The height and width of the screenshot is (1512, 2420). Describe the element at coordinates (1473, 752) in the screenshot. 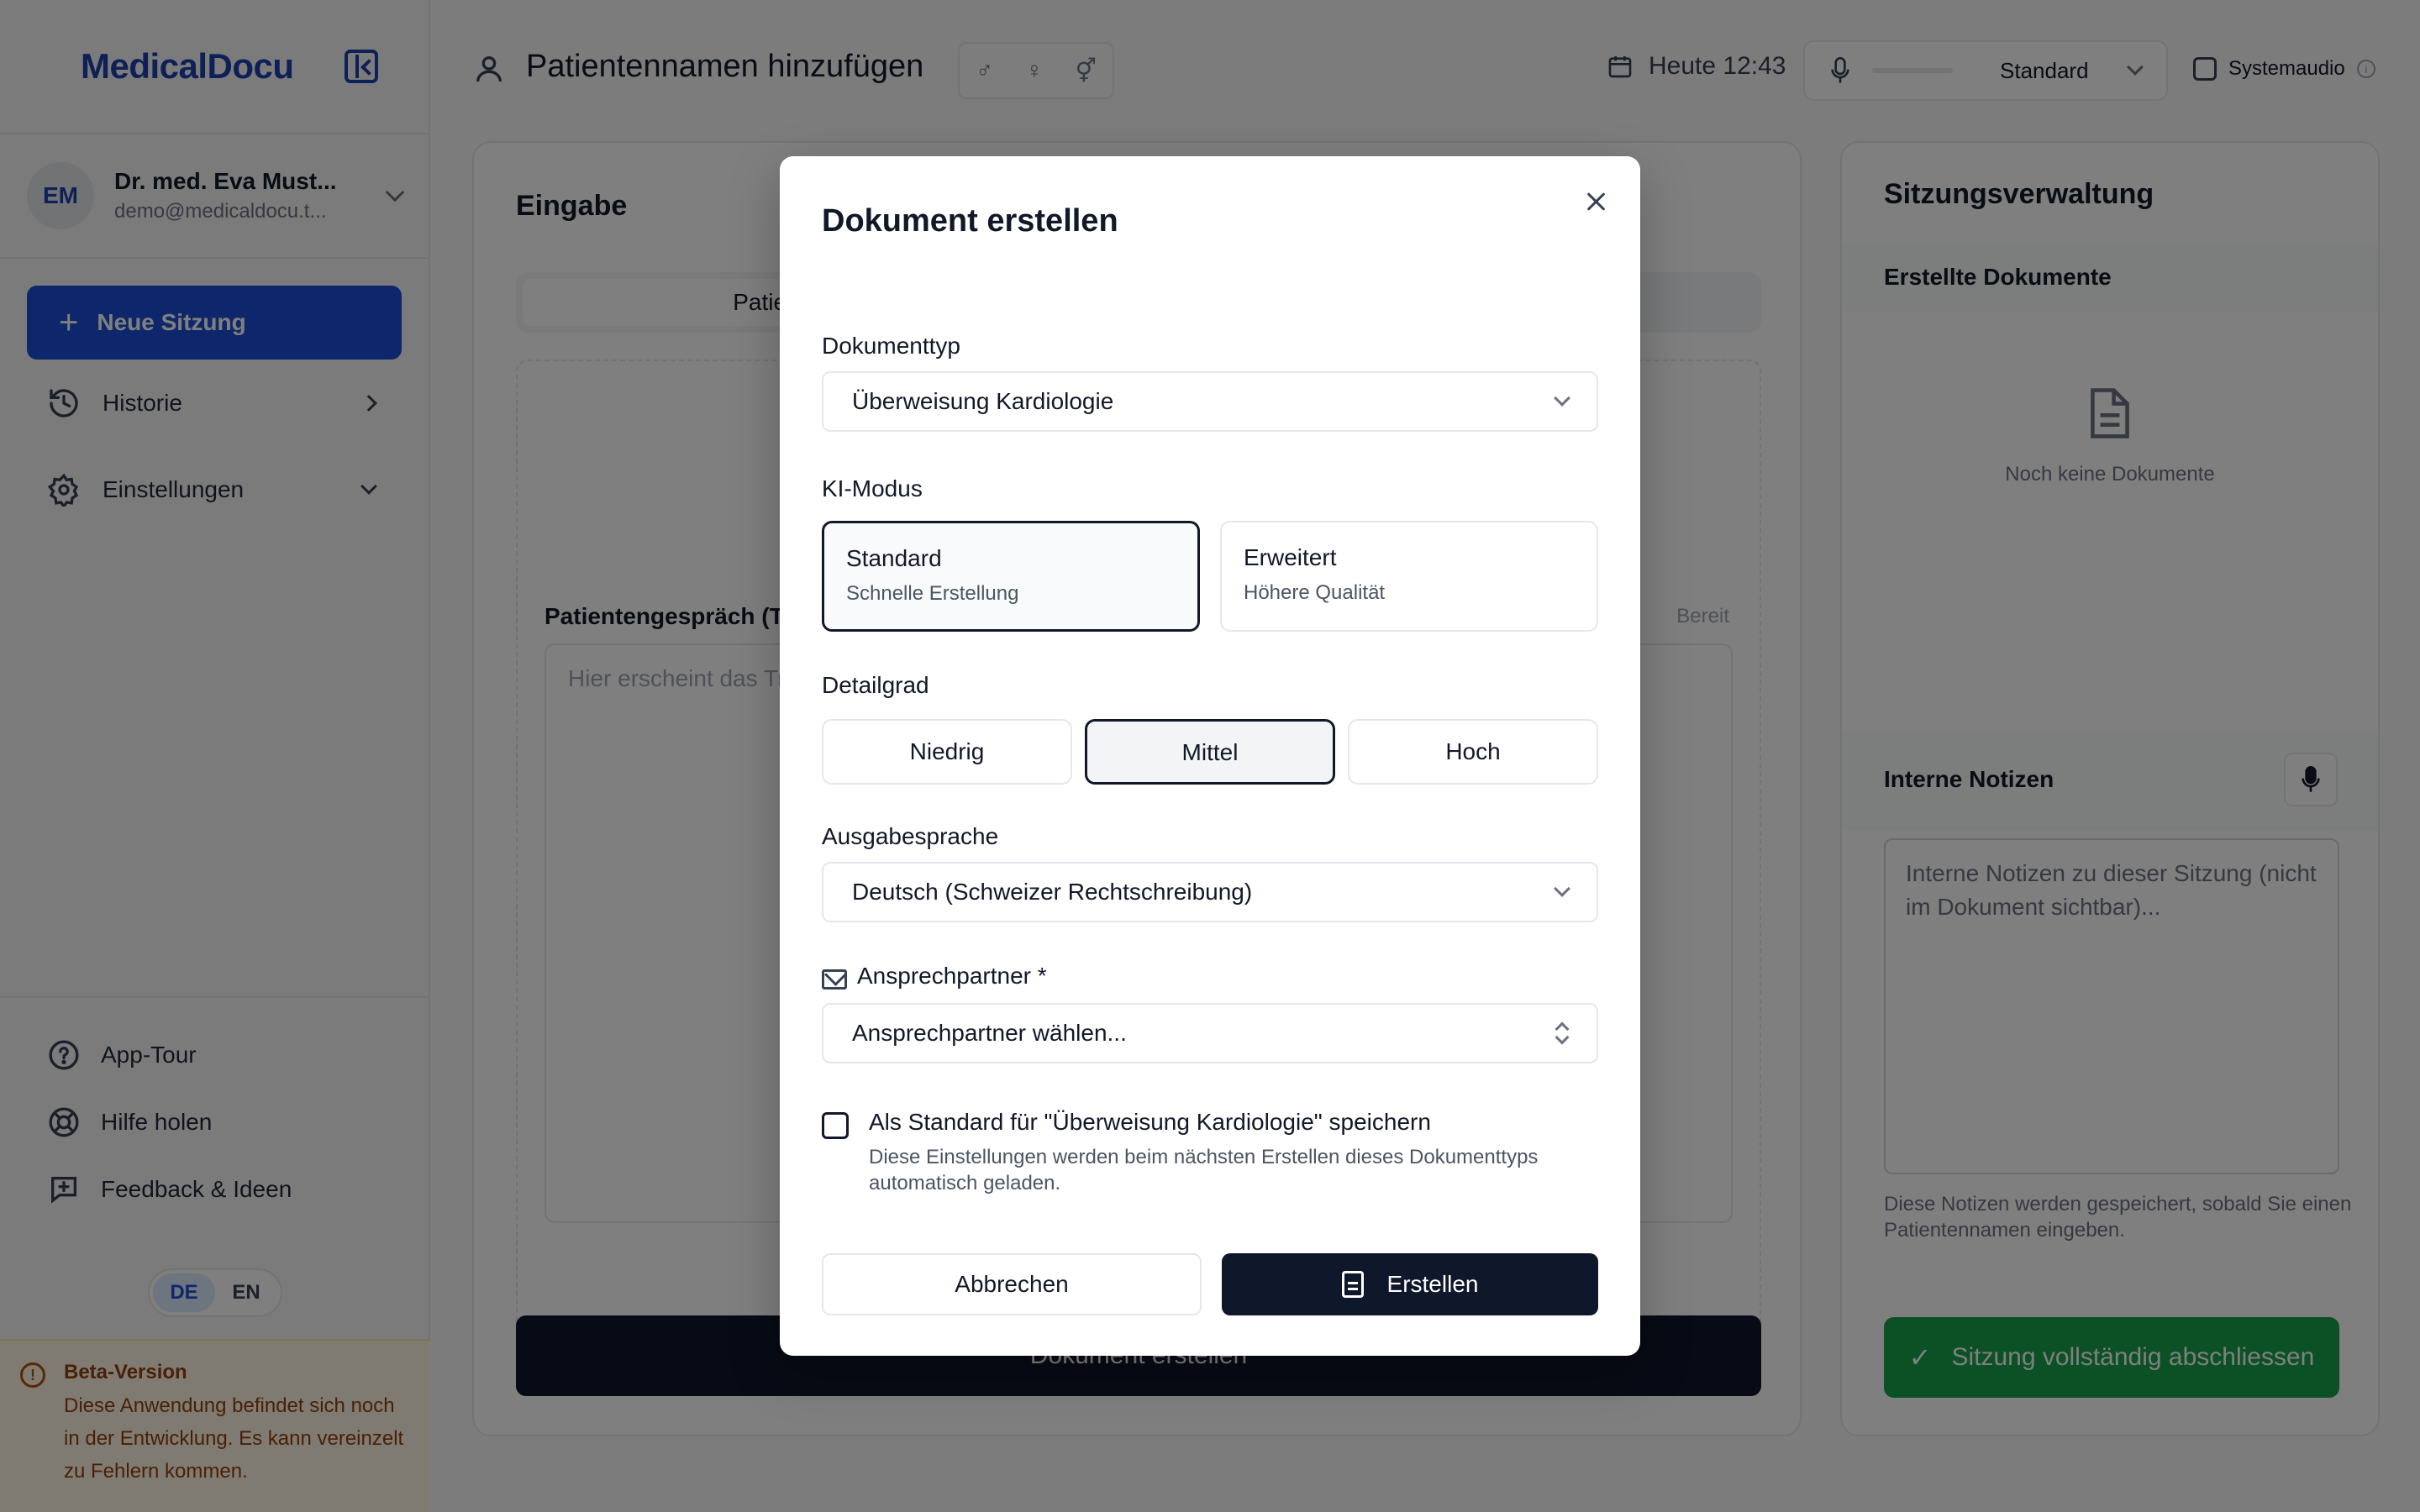

I see `detail-high-button: Hoch` at that location.